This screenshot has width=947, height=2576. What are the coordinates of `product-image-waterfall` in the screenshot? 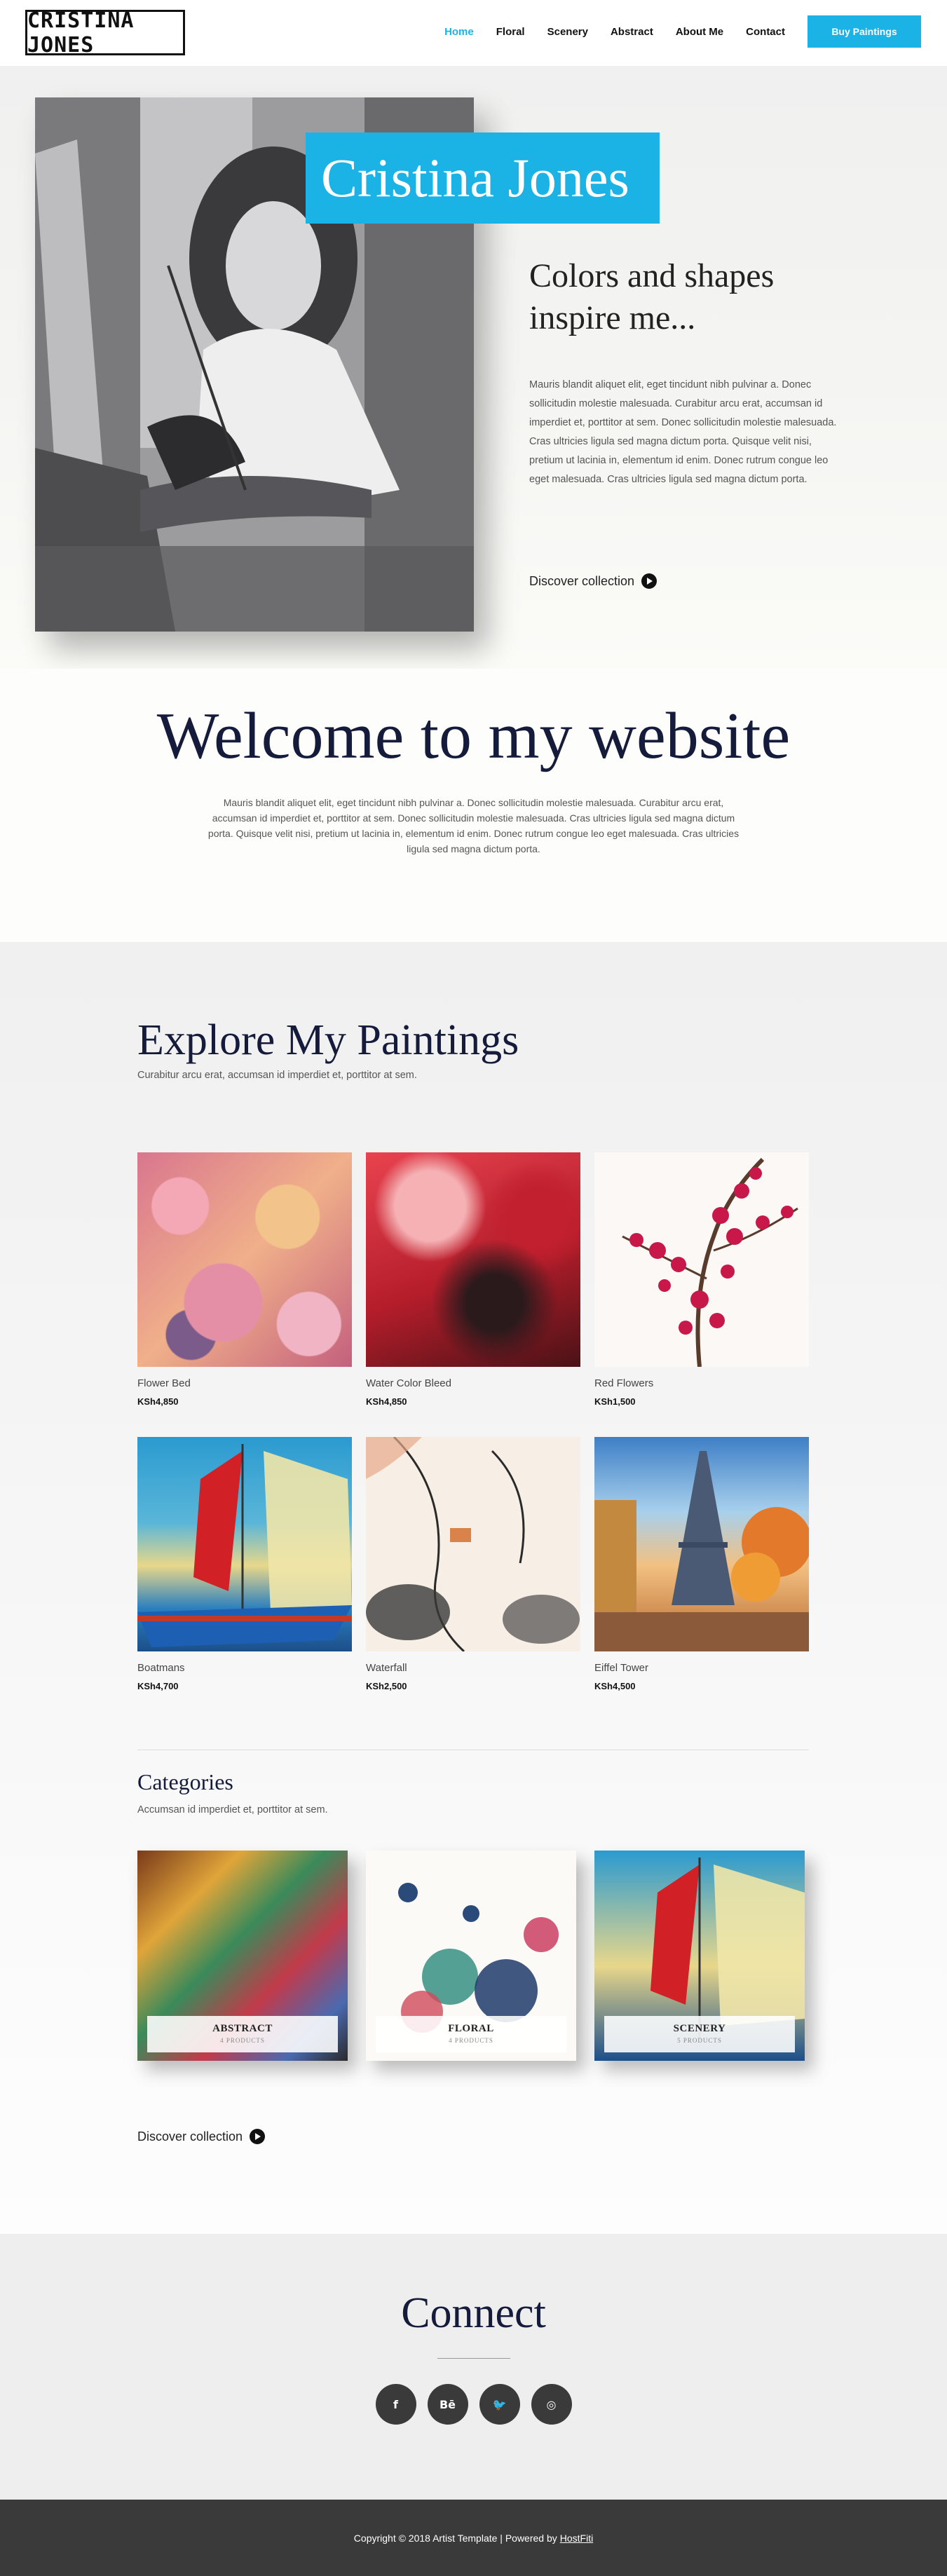 It's located at (473, 1544).